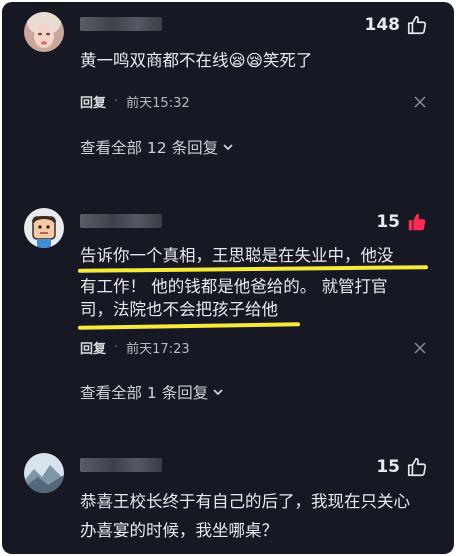  What do you see at coordinates (196, 60) in the screenshot?
I see `comment-text: 黄一鸣双商都不在线😪😪笑死了` at bounding box center [196, 60].